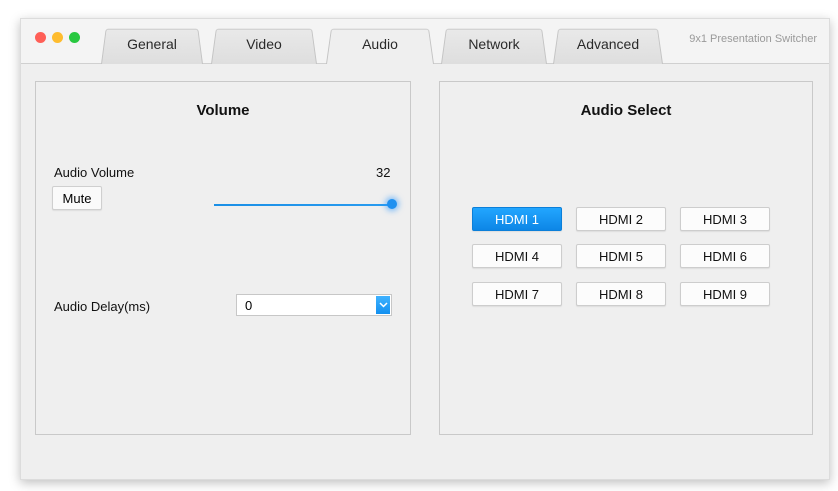  What do you see at coordinates (517, 219) in the screenshot?
I see `hdmi-1-button: HDMI 1` at bounding box center [517, 219].